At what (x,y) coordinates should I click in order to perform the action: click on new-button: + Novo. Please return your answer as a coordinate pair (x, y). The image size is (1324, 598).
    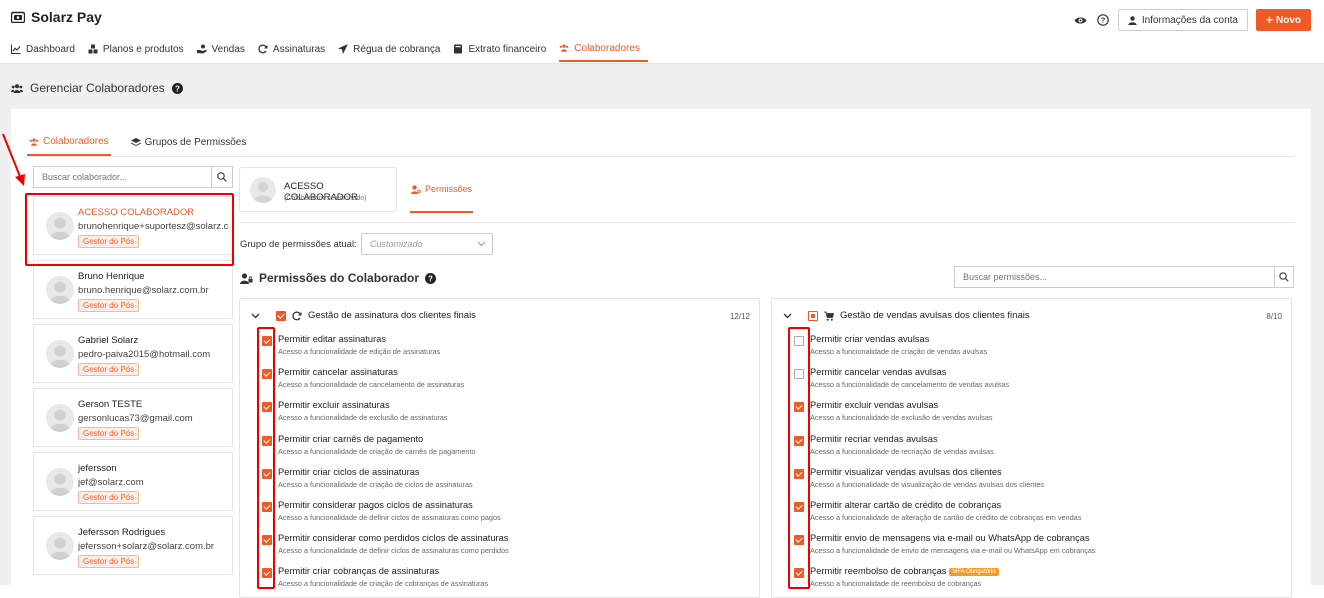
    Looking at the image, I should click on (1283, 20).